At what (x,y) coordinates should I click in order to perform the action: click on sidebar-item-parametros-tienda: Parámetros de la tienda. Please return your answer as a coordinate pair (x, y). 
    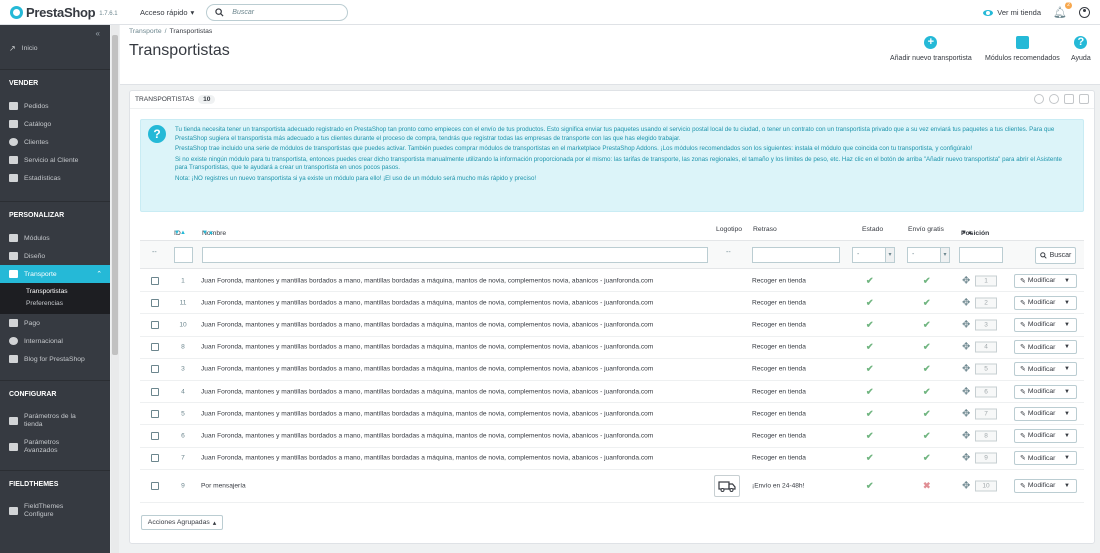
    Looking at the image, I should click on (55, 421).